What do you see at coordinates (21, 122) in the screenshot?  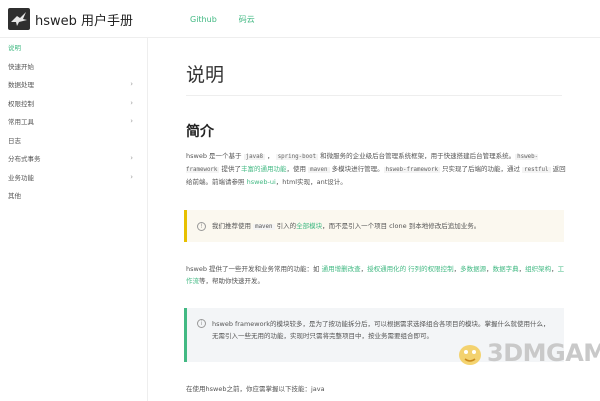 I see `sidebar-item-label: 常用工具` at bounding box center [21, 122].